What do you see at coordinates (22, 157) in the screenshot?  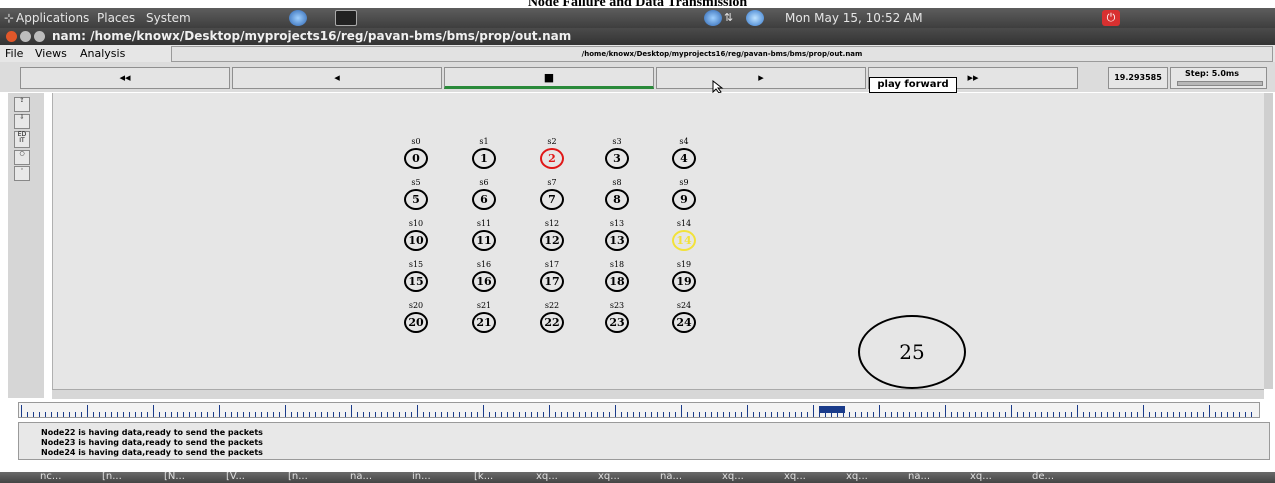 I see `circle-tool-icon: ○` at bounding box center [22, 157].